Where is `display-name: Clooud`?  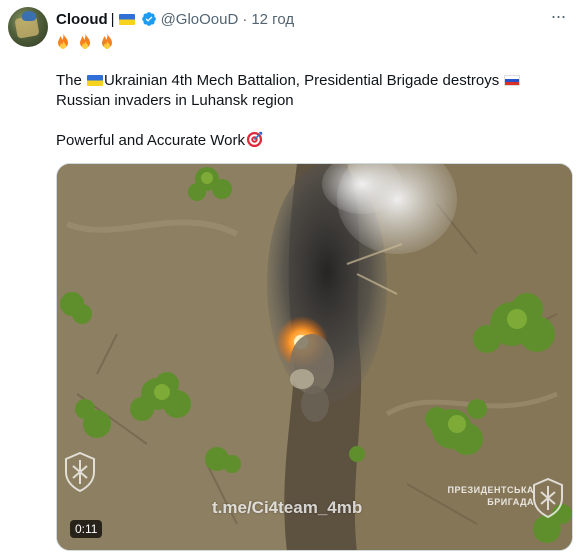
display-name: Clooud is located at coordinates (82, 19).